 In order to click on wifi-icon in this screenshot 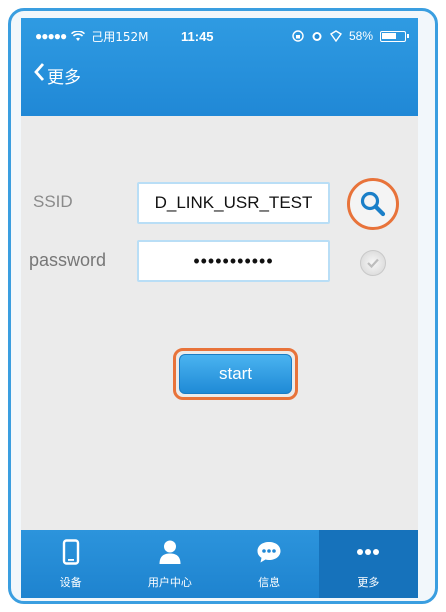, I will do `click(78, 36)`.